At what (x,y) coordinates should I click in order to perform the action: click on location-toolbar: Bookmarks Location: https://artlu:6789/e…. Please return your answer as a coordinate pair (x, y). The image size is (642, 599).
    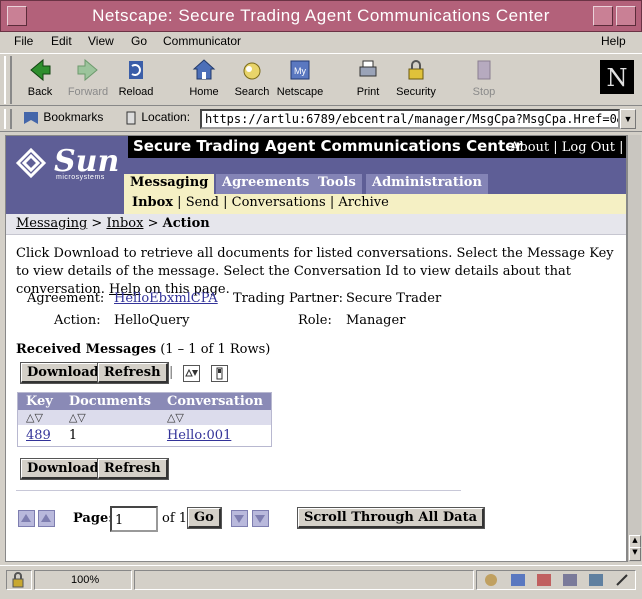
    Looking at the image, I should click on (321, 119).